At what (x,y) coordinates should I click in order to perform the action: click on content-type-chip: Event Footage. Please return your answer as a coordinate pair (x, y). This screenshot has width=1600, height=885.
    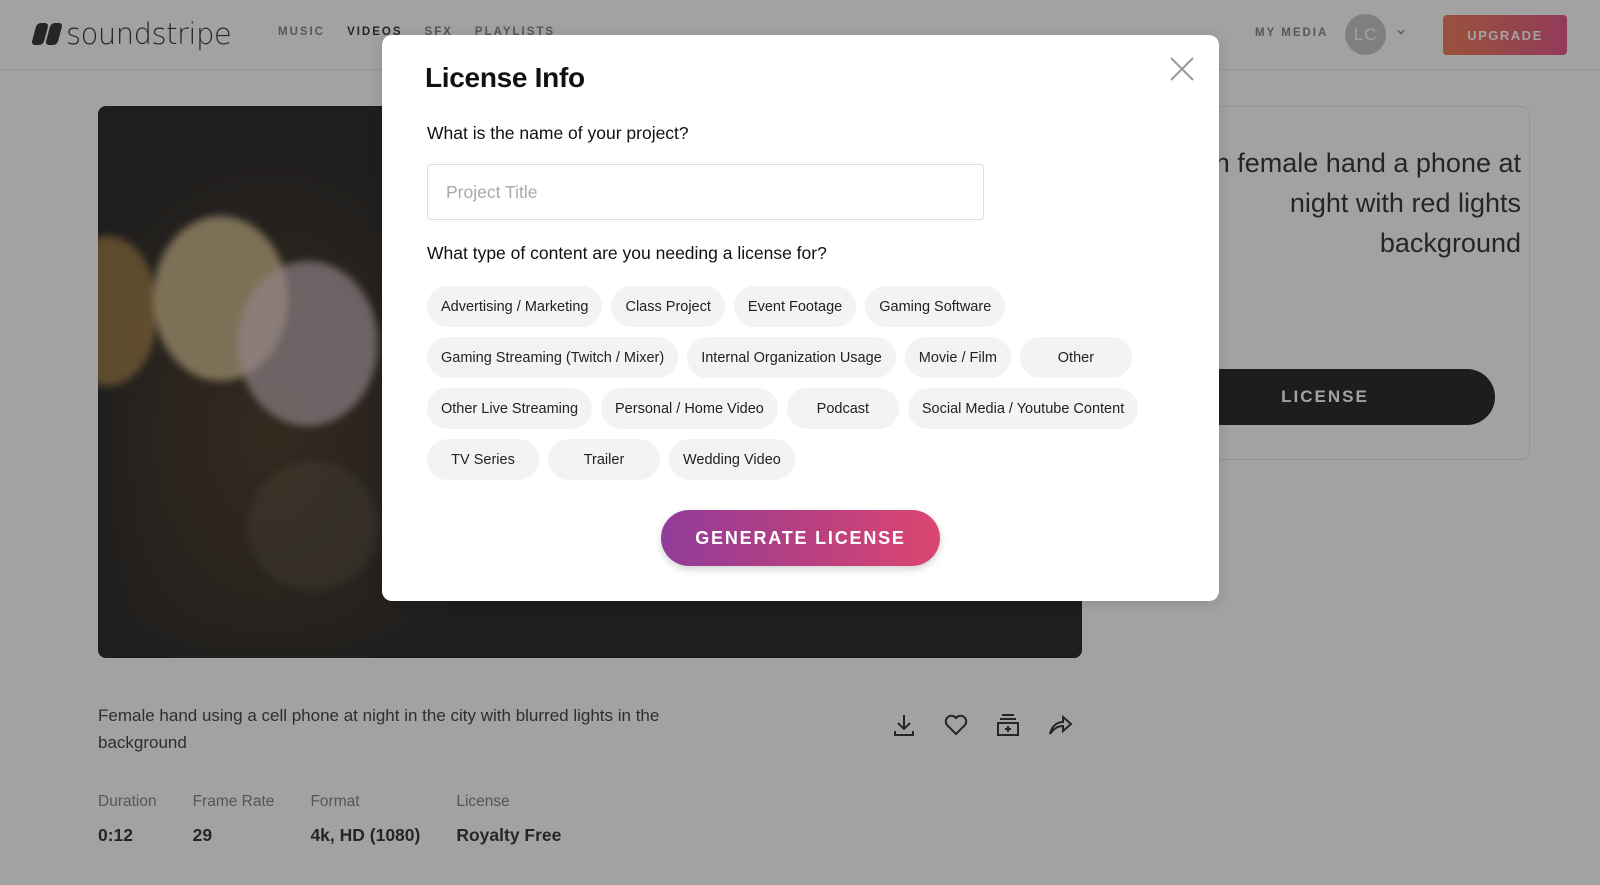
    Looking at the image, I should click on (795, 306).